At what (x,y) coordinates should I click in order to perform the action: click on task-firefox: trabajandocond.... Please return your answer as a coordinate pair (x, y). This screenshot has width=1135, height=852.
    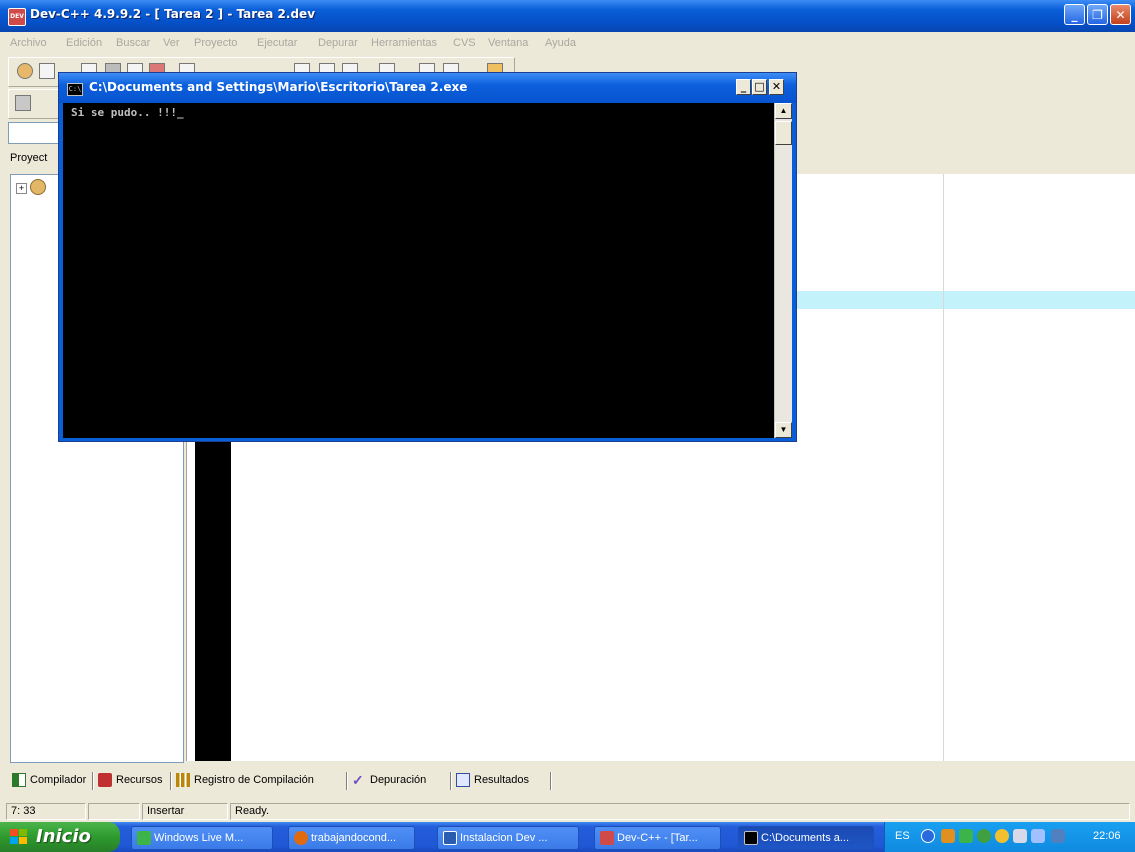
    Looking at the image, I should click on (351, 838).